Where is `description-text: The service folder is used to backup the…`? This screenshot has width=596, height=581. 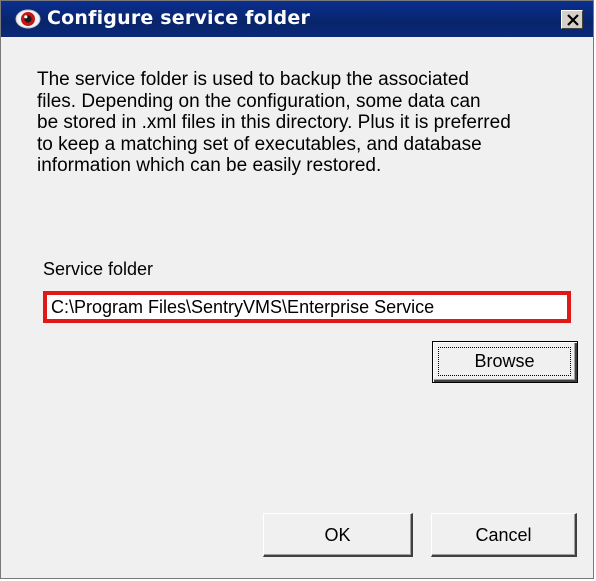
description-text: The service folder is used to backup the… is located at coordinates (274, 123).